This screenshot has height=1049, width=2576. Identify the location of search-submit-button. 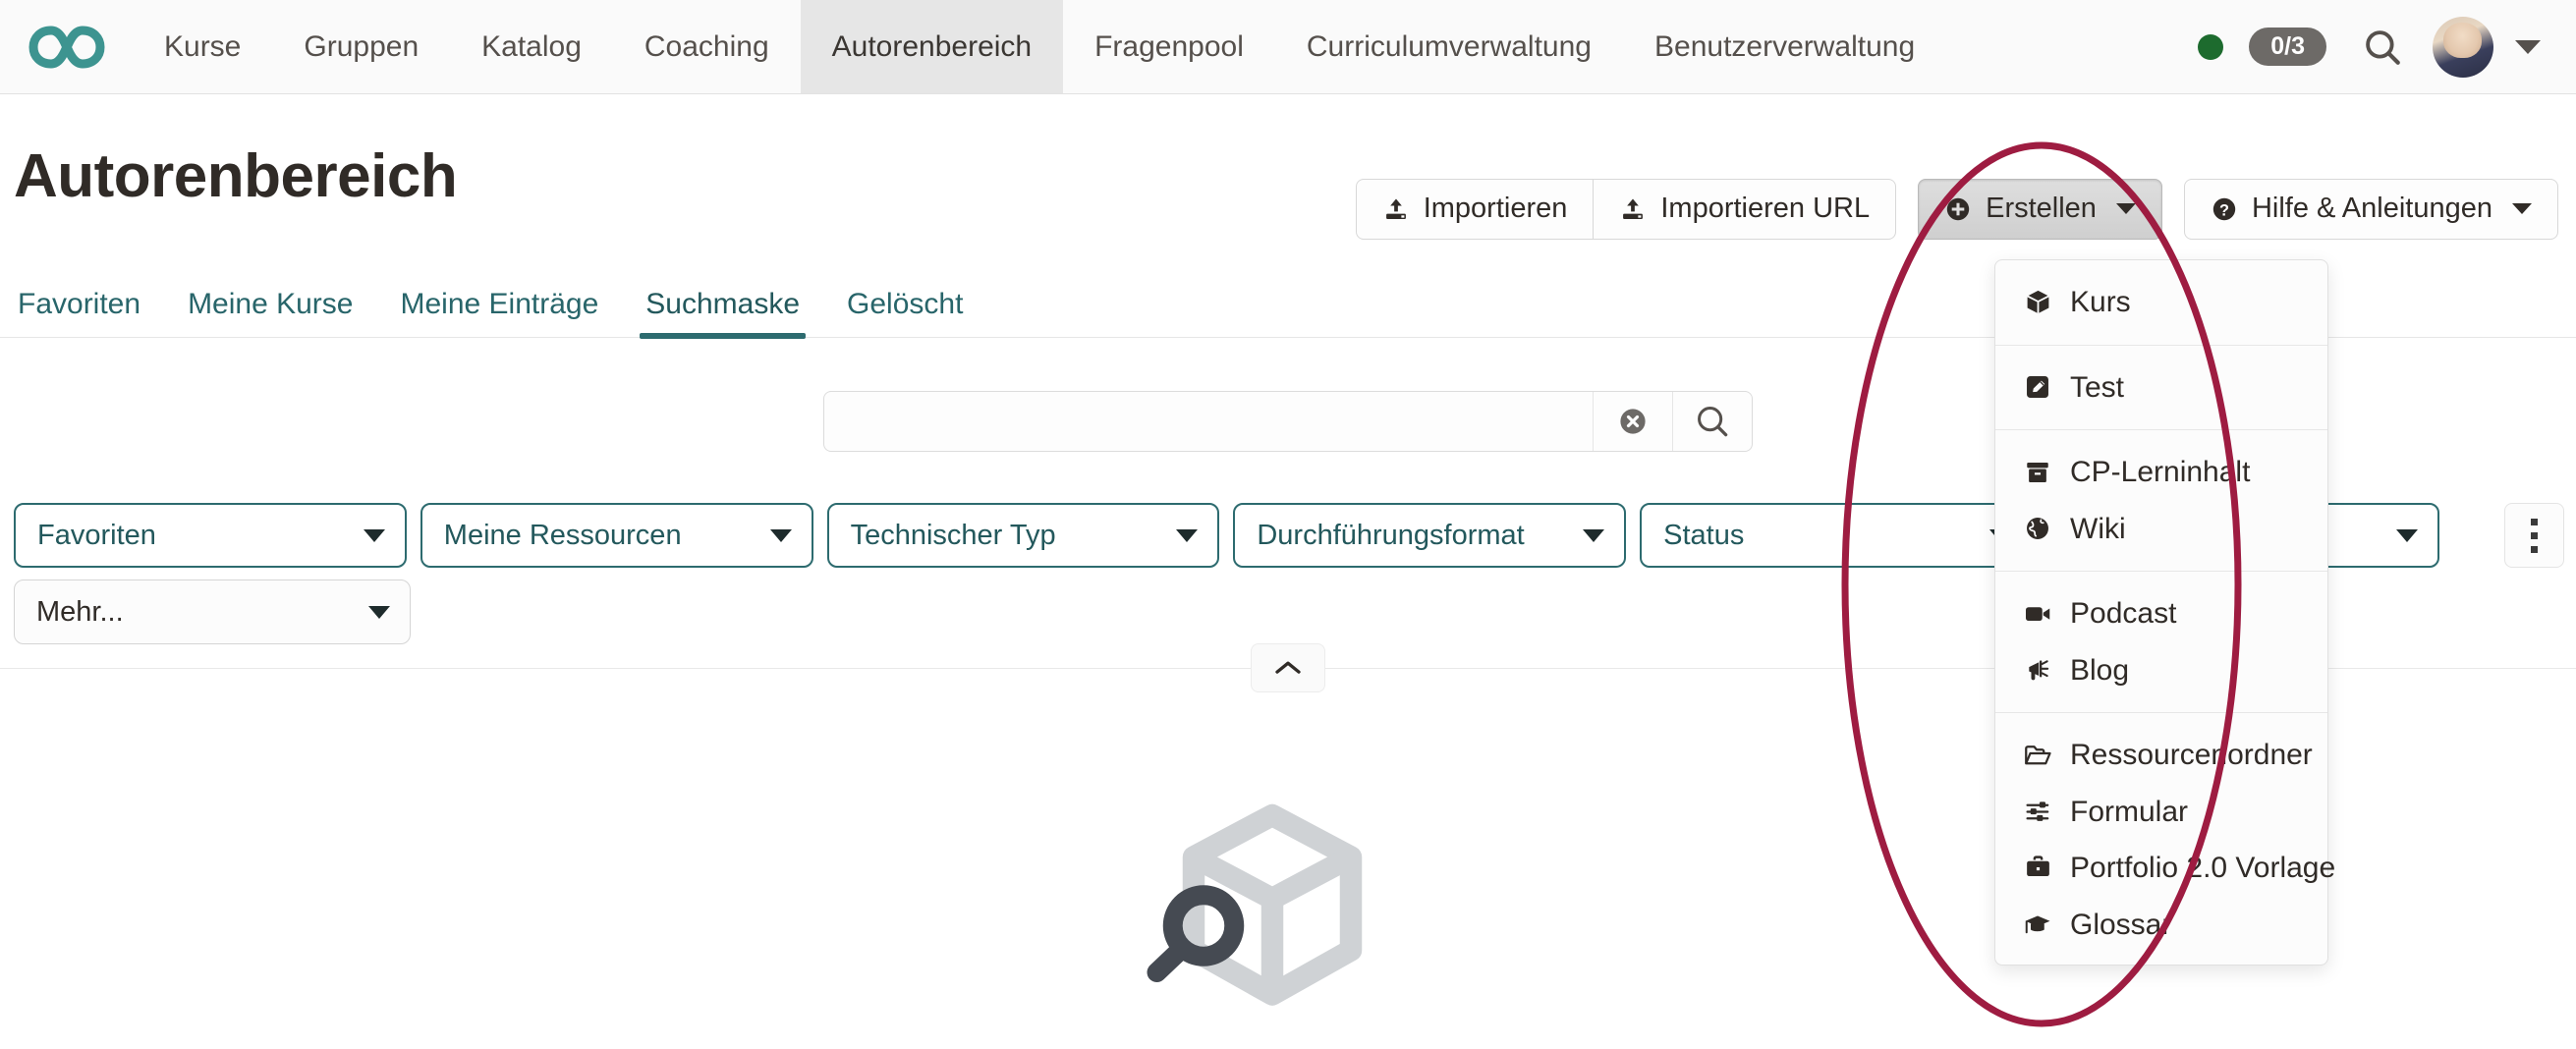
(1712, 421).